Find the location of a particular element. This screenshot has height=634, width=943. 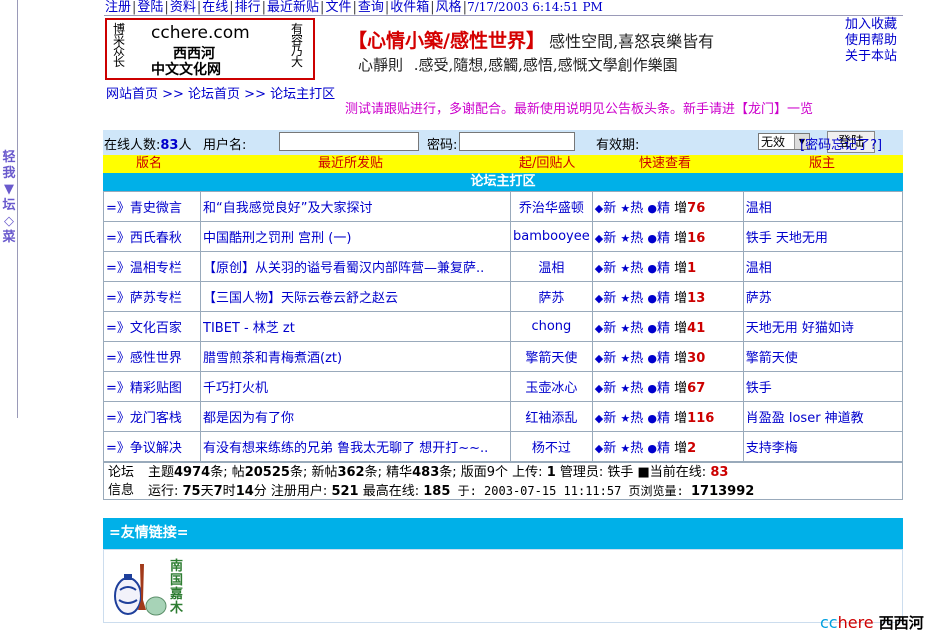

poster-name: 擎箭天使 is located at coordinates (551, 356).